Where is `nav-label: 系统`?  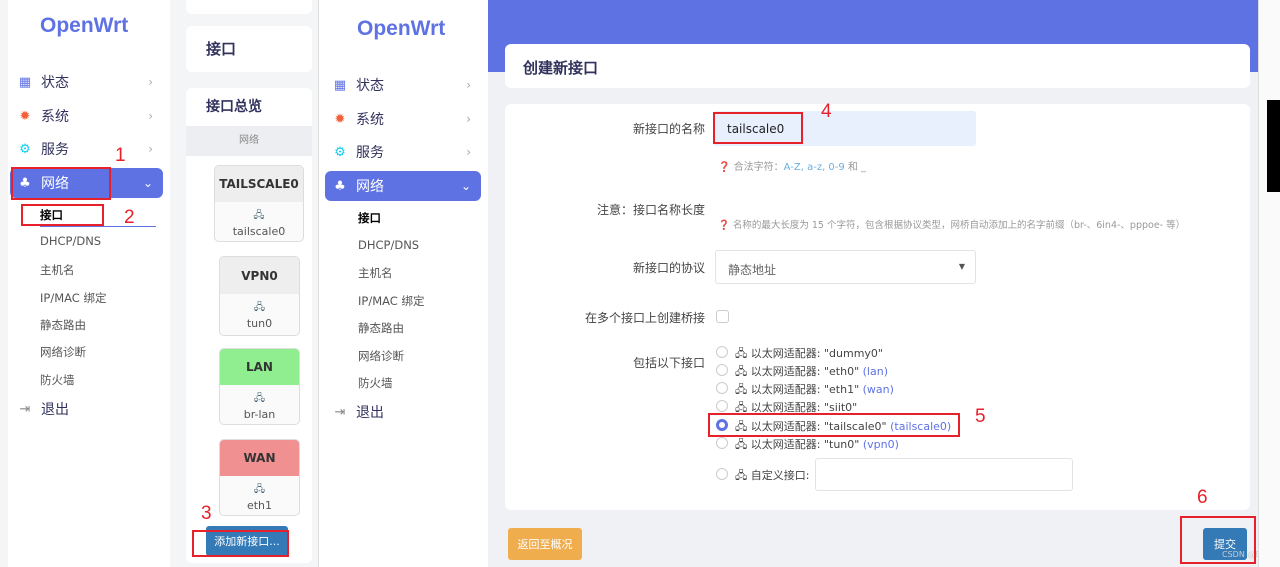
nav-label: 系统 is located at coordinates (55, 117).